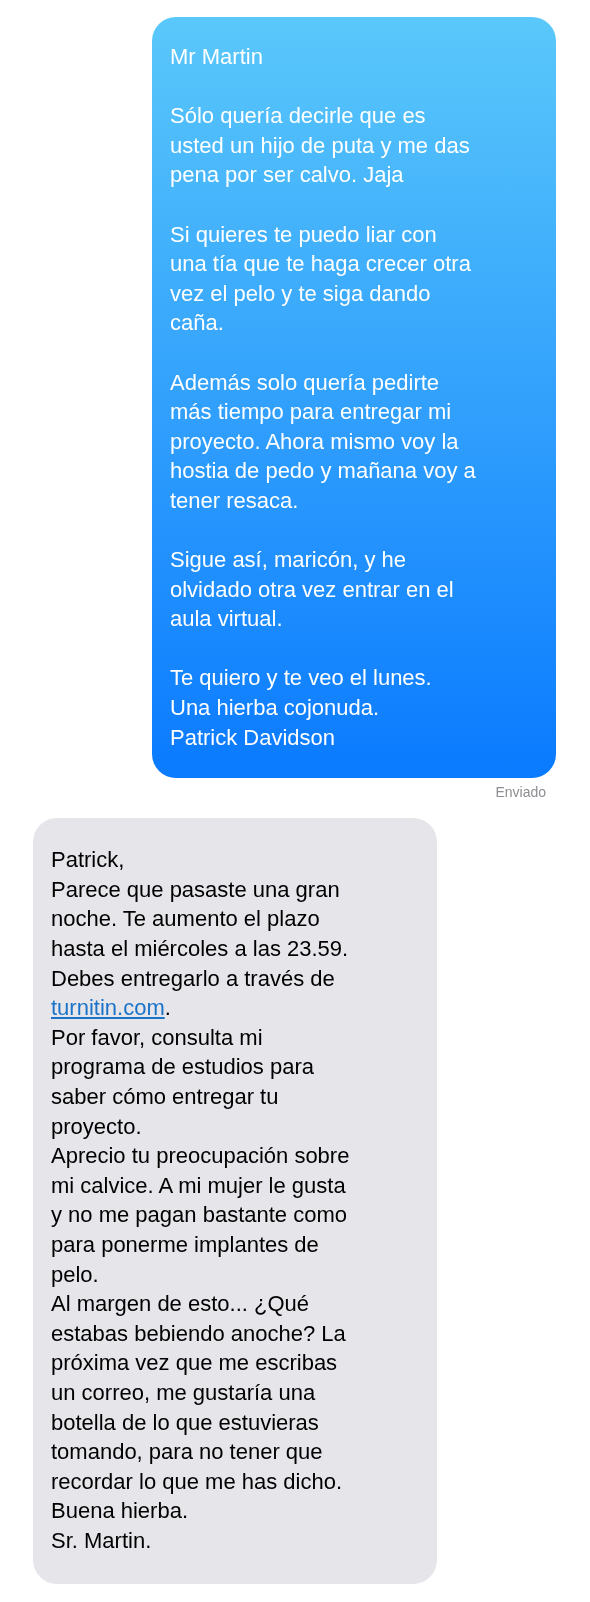 Image resolution: width=590 pixels, height=1602 pixels. What do you see at coordinates (520, 792) in the screenshot?
I see `delivery-status: Enviado` at bounding box center [520, 792].